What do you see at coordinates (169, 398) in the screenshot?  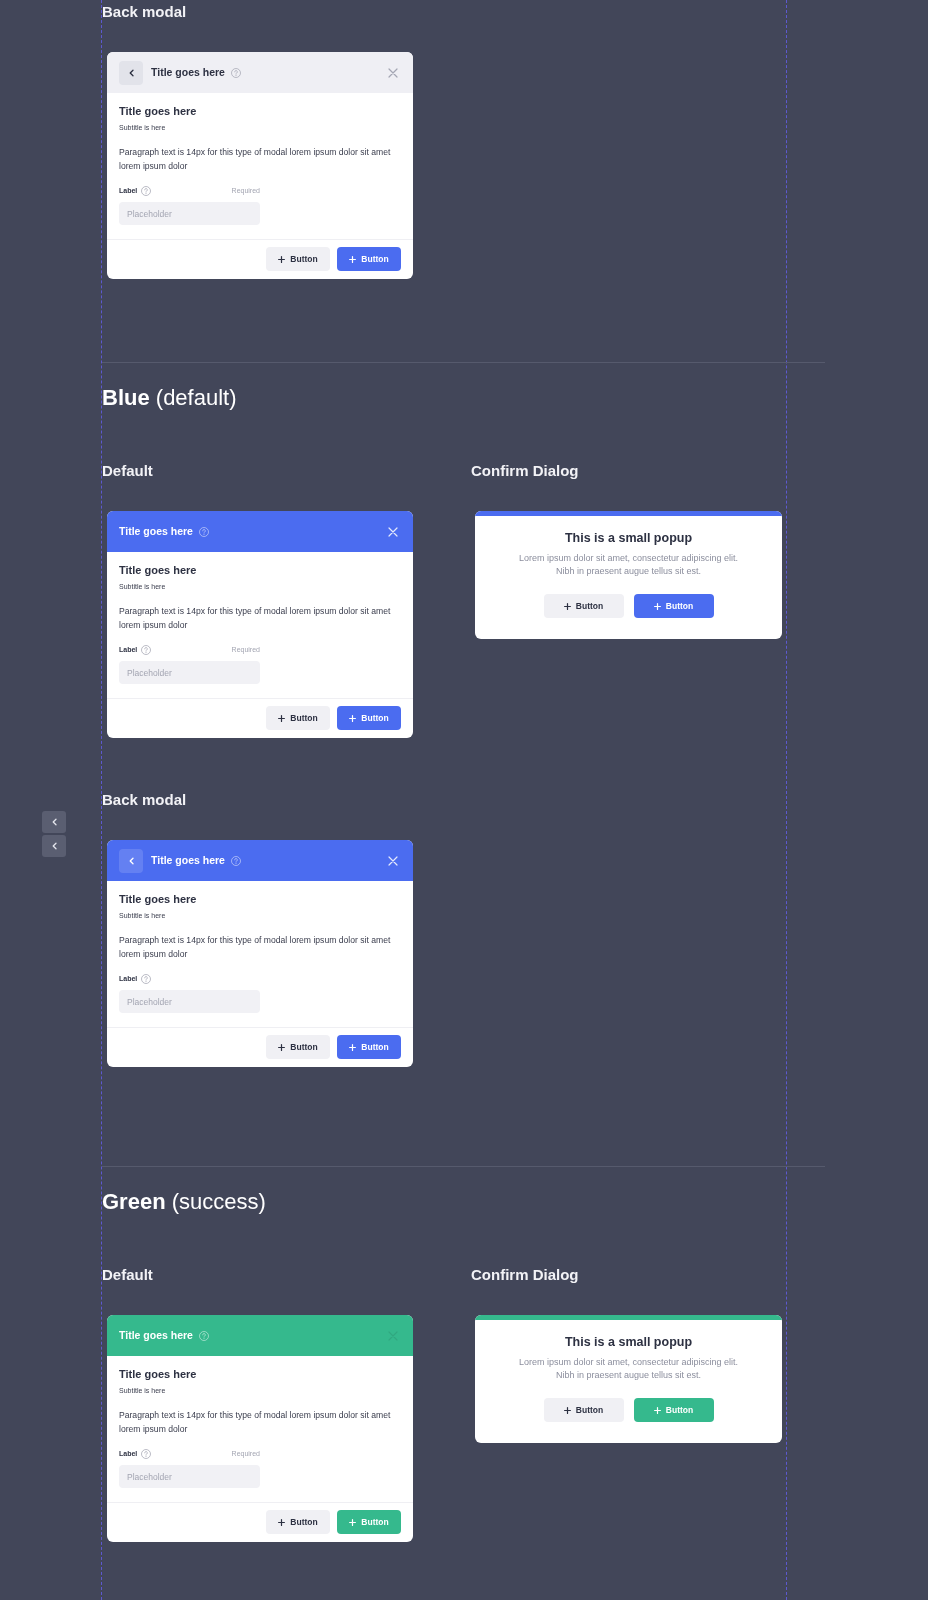 I see `section-title: Blue (default)` at bounding box center [169, 398].